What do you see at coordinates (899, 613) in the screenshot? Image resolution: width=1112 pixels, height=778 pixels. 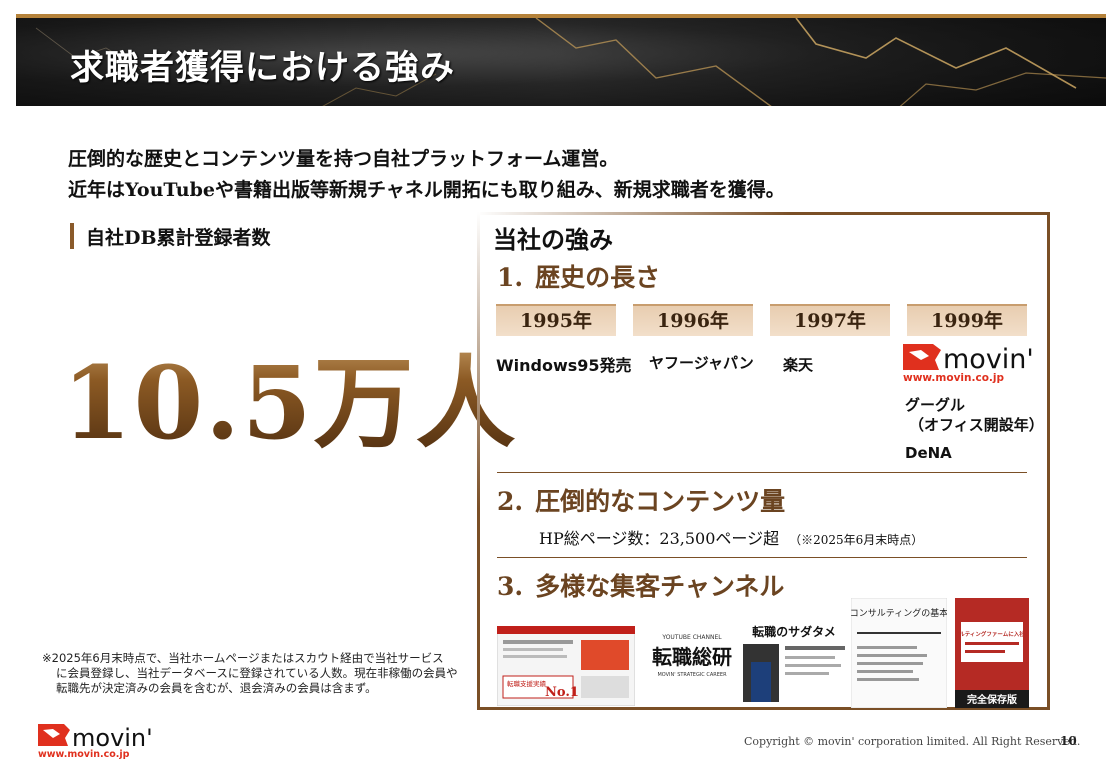 I see `book1-title: コンサルティングの基本` at bounding box center [899, 613].